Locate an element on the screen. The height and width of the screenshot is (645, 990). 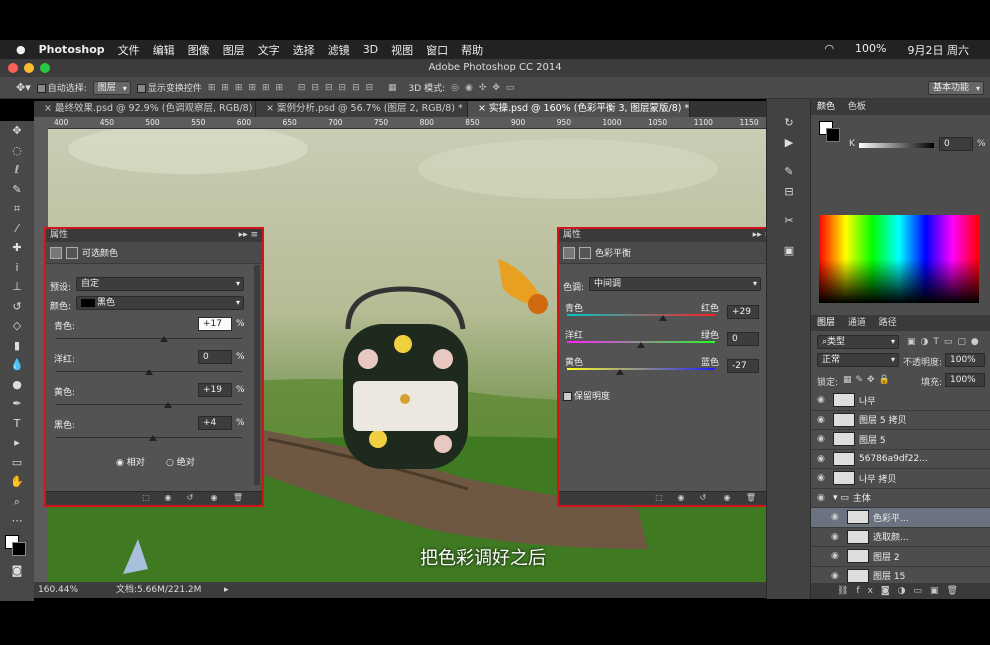
tab-layers: 图层 is located at coordinates (826, 323).